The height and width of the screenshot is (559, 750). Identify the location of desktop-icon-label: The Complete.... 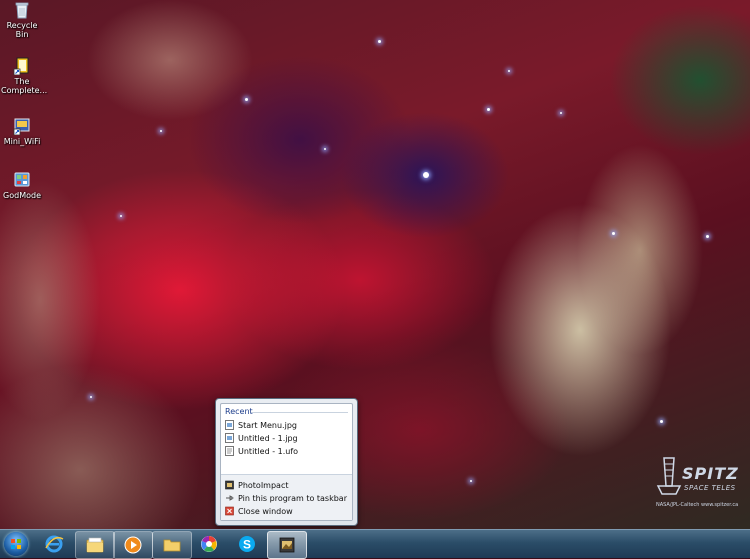
(24, 86).